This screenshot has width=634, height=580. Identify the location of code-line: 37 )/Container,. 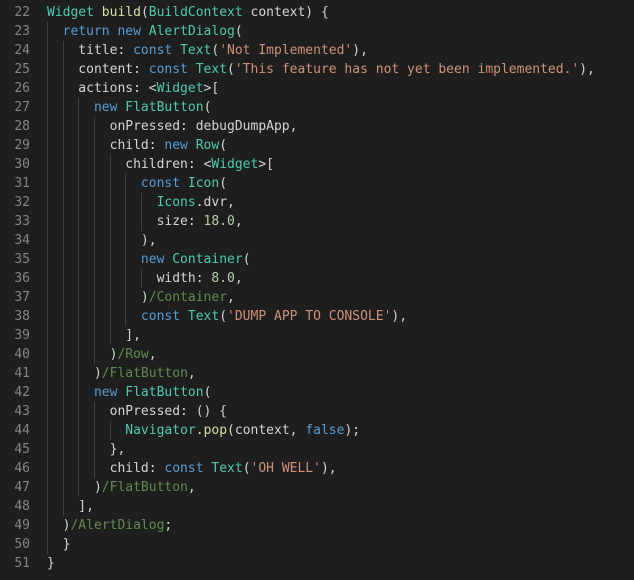
(317, 297).